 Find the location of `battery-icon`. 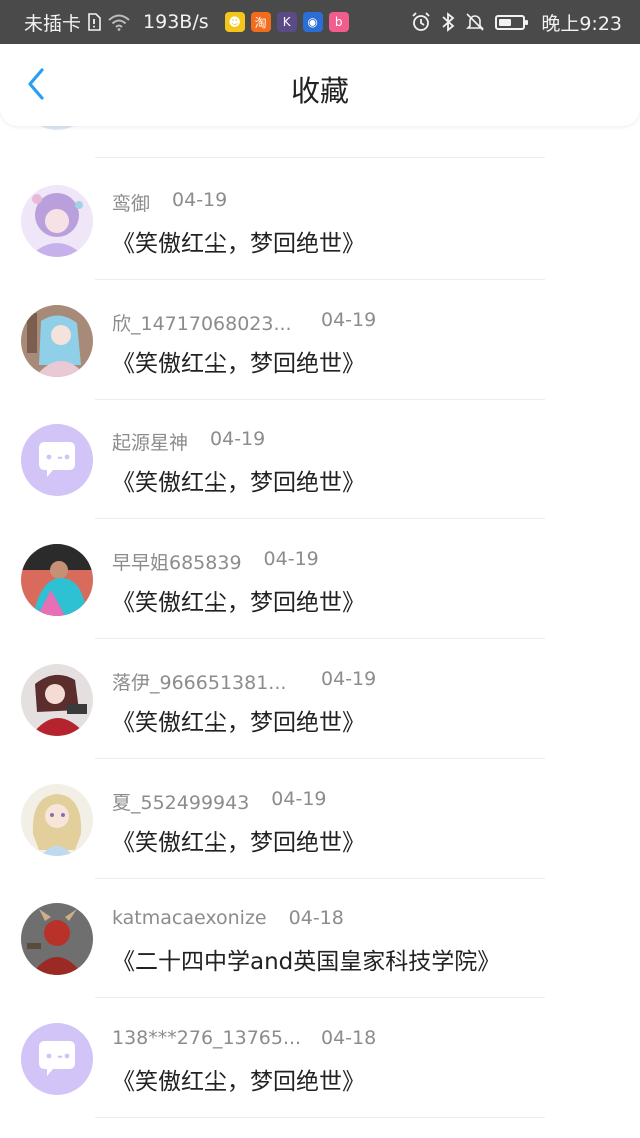

battery-icon is located at coordinates (512, 22).